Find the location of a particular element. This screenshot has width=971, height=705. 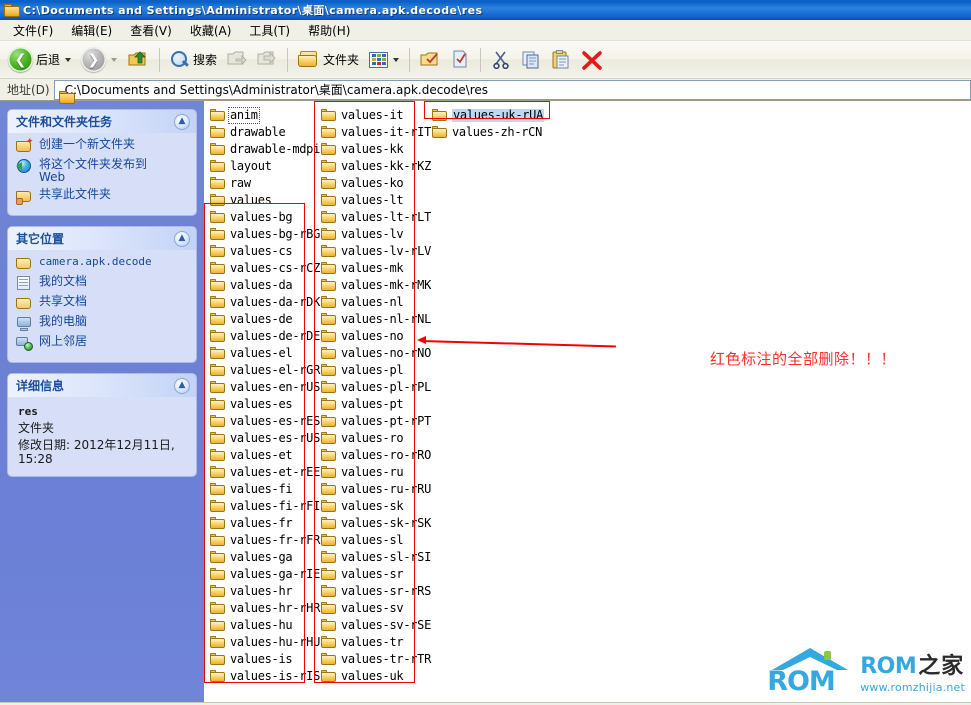

file-list-item: values-sv-rSE is located at coordinates (374, 625).